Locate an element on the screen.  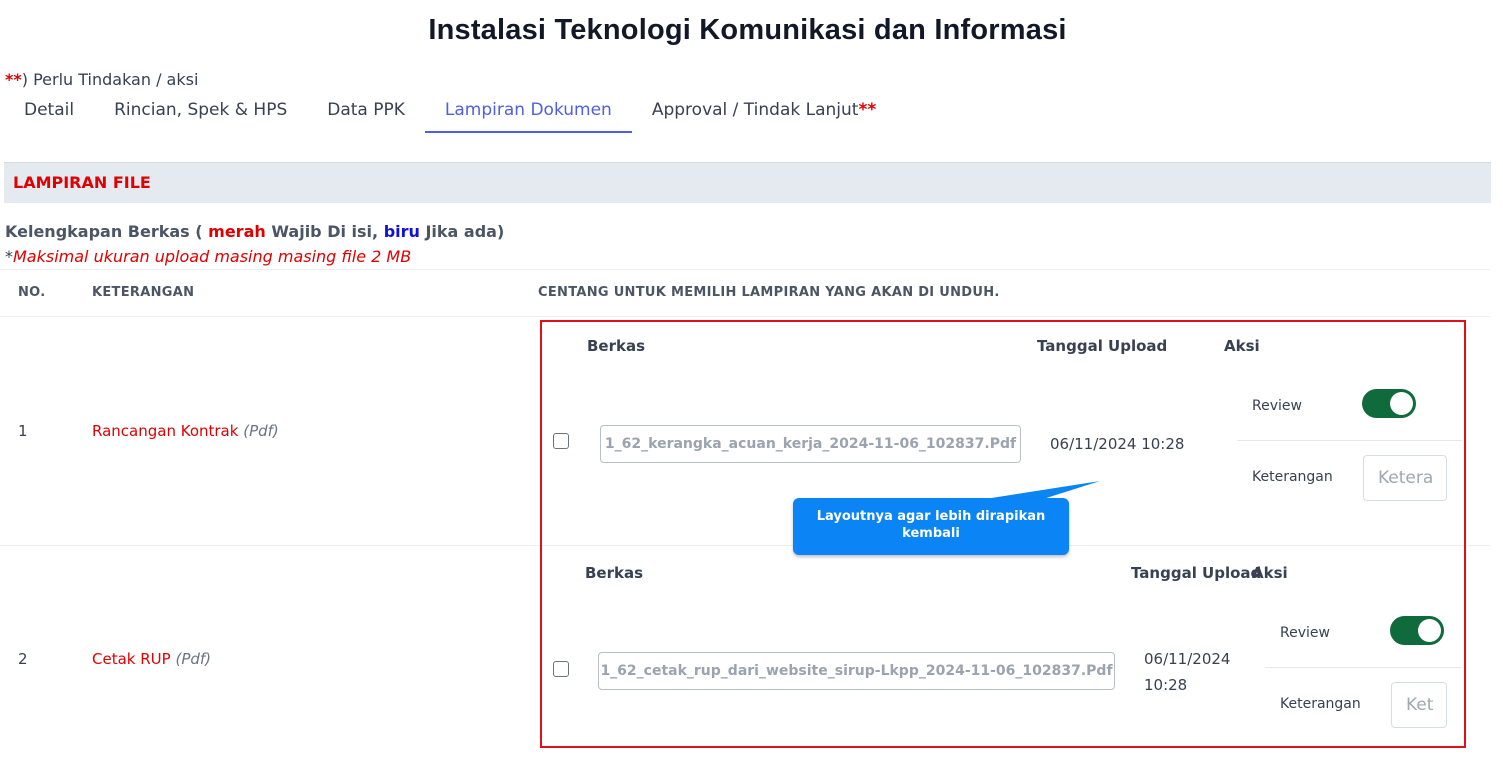
legend-prefix: Kelengkapan Berkas ( is located at coordinates (107, 231).